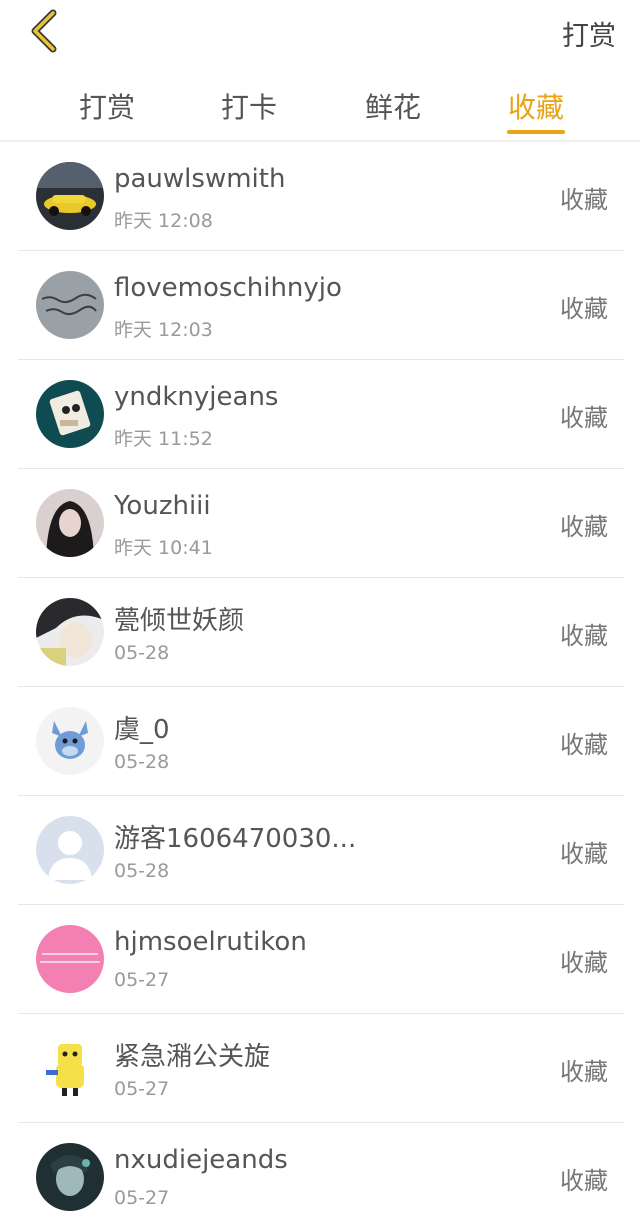 This screenshot has width=640, height=1228. What do you see at coordinates (320, 33) in the screenshot?
I see `top-bar: 打赏` at bounding box center [320, 33].